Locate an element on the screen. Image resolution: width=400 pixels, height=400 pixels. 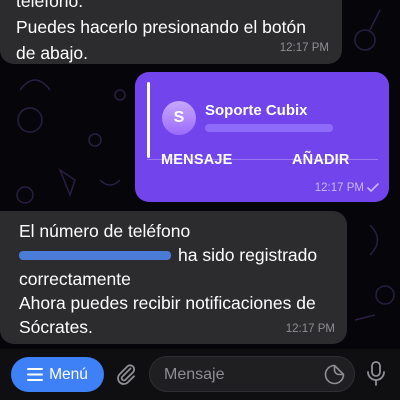
message-line: Puedes hacerlo presionando el botón is located at coordinates (161, 27).